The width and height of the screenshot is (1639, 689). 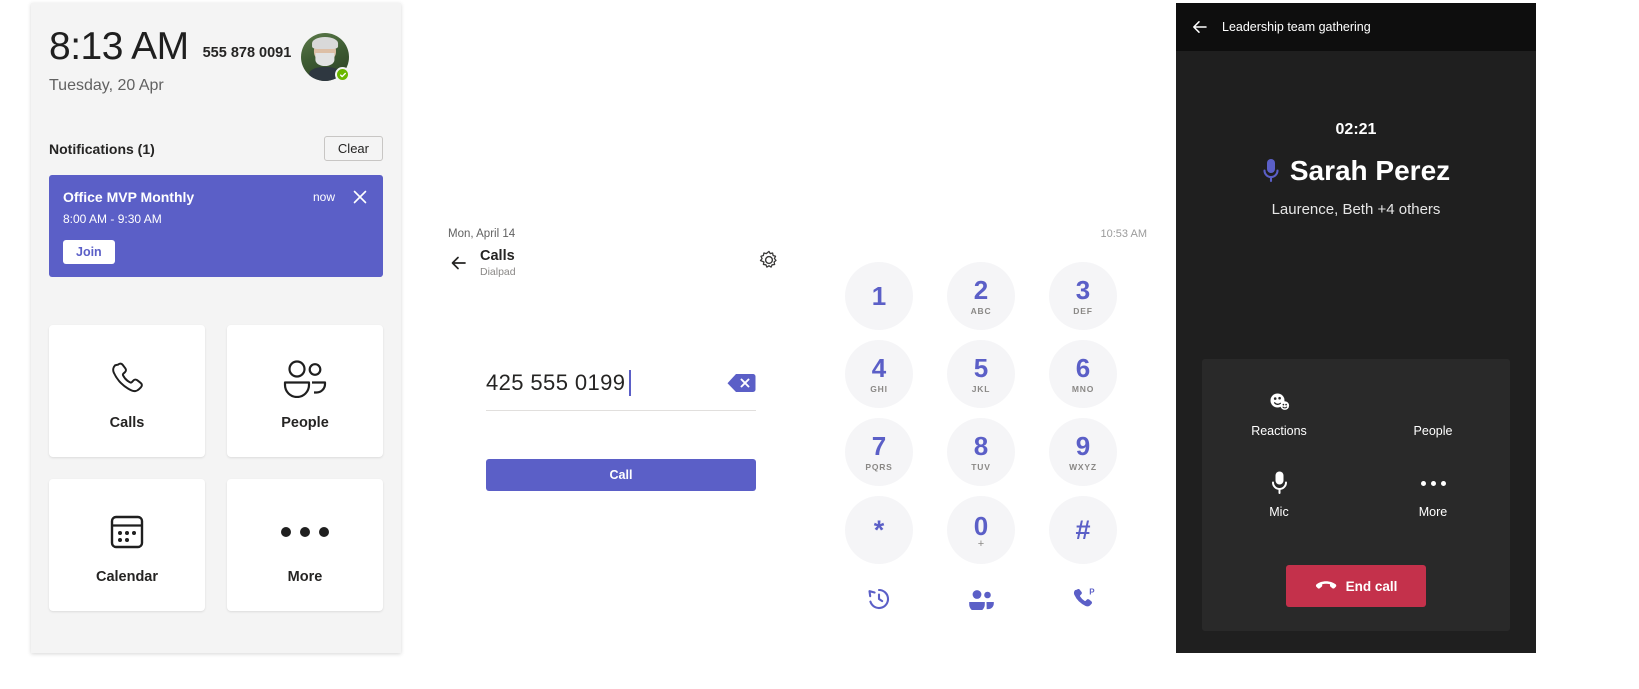 I want to click on control-people: People, so click(x=1433, y=413).